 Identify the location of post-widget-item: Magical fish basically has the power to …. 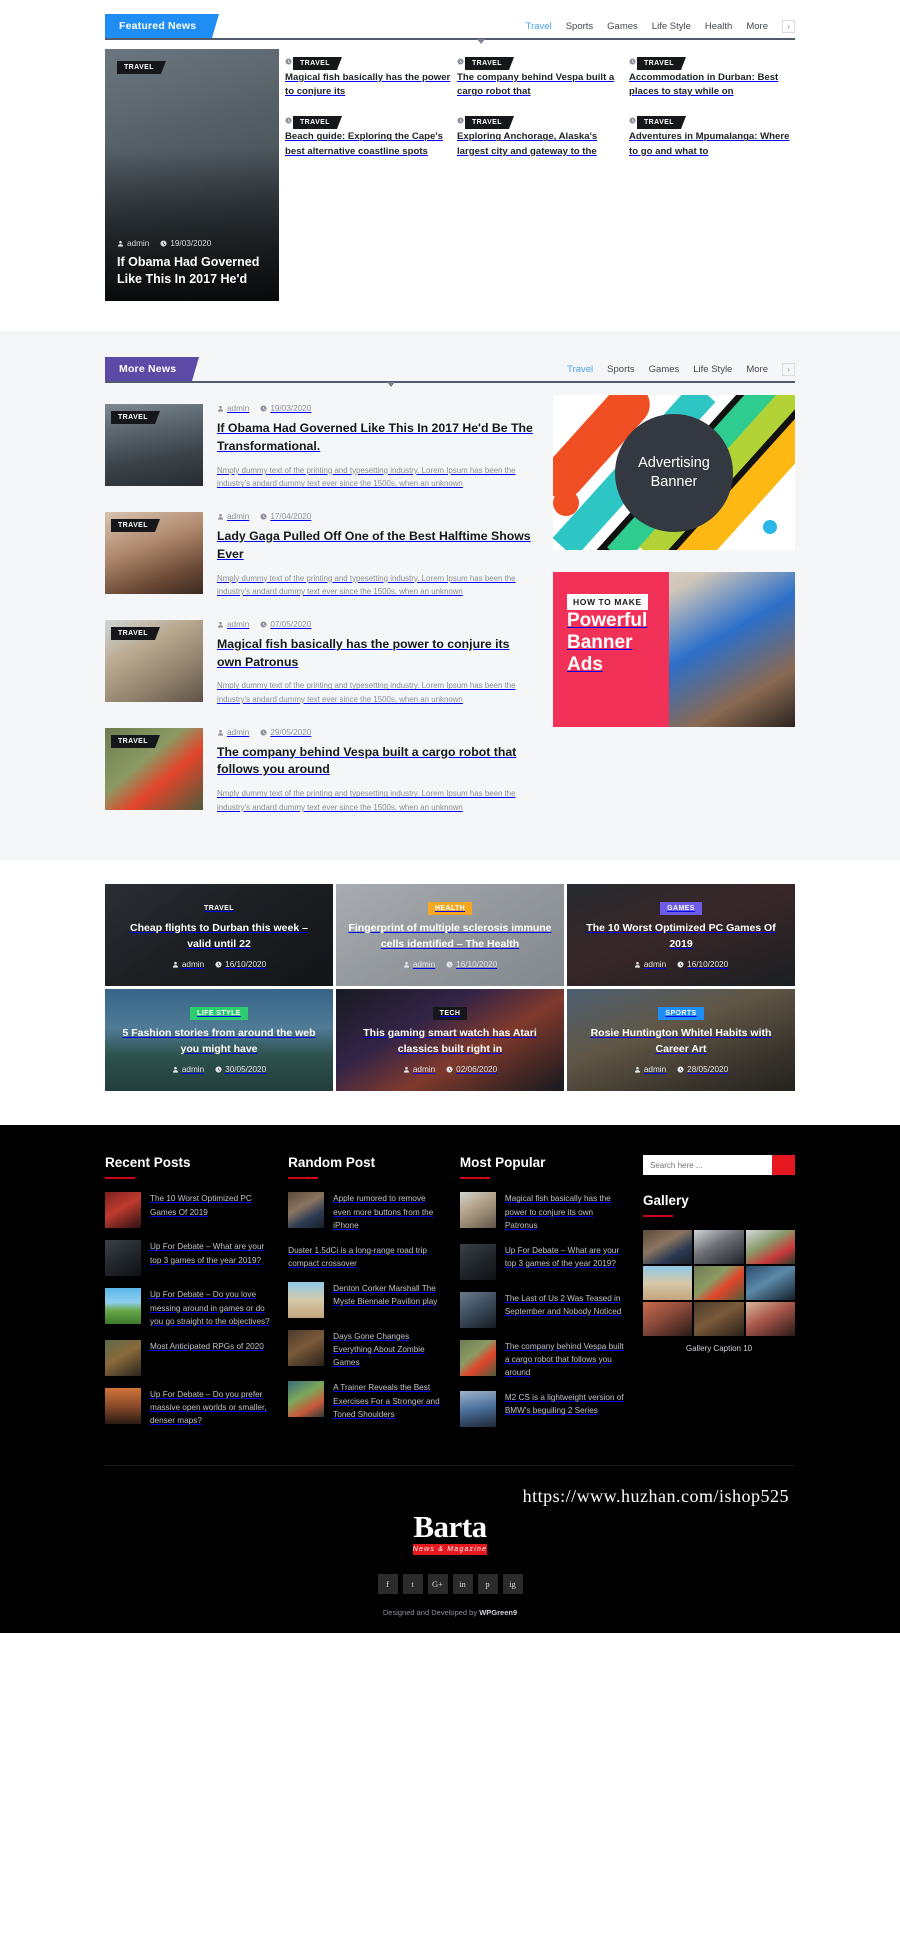
(542, 1211).